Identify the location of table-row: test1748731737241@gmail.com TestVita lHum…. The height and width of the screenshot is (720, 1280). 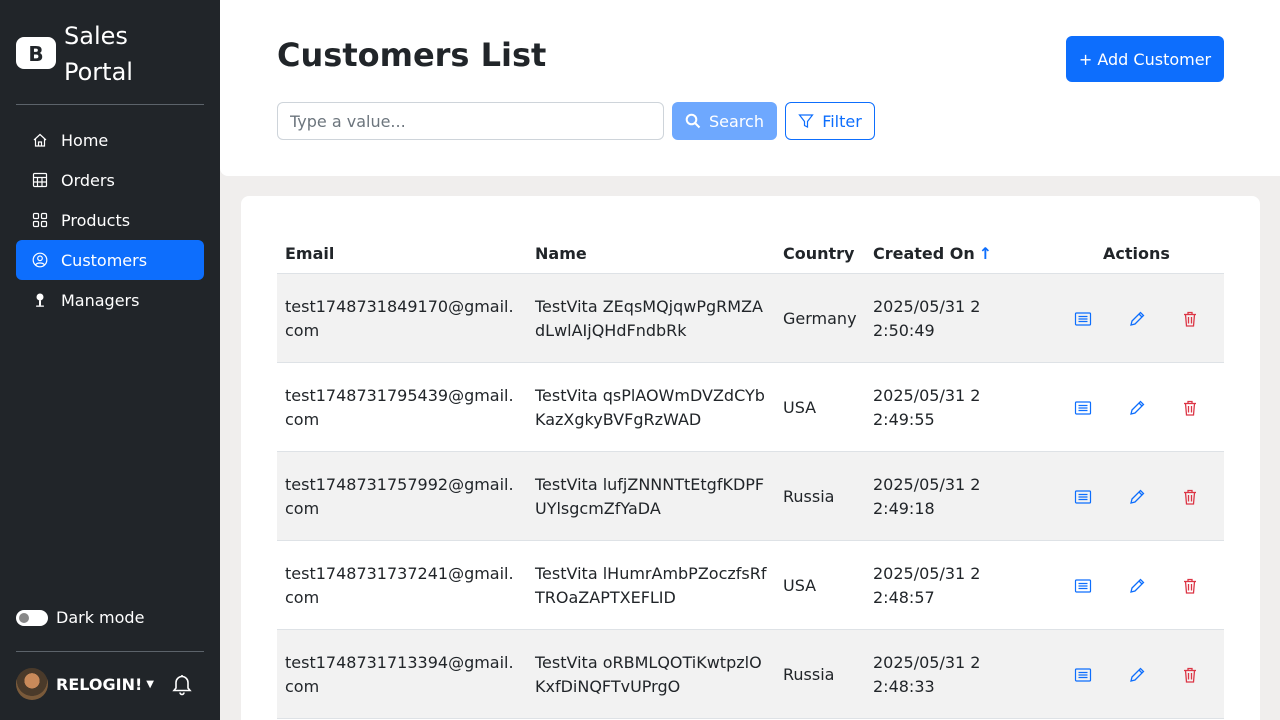
(750, 585).